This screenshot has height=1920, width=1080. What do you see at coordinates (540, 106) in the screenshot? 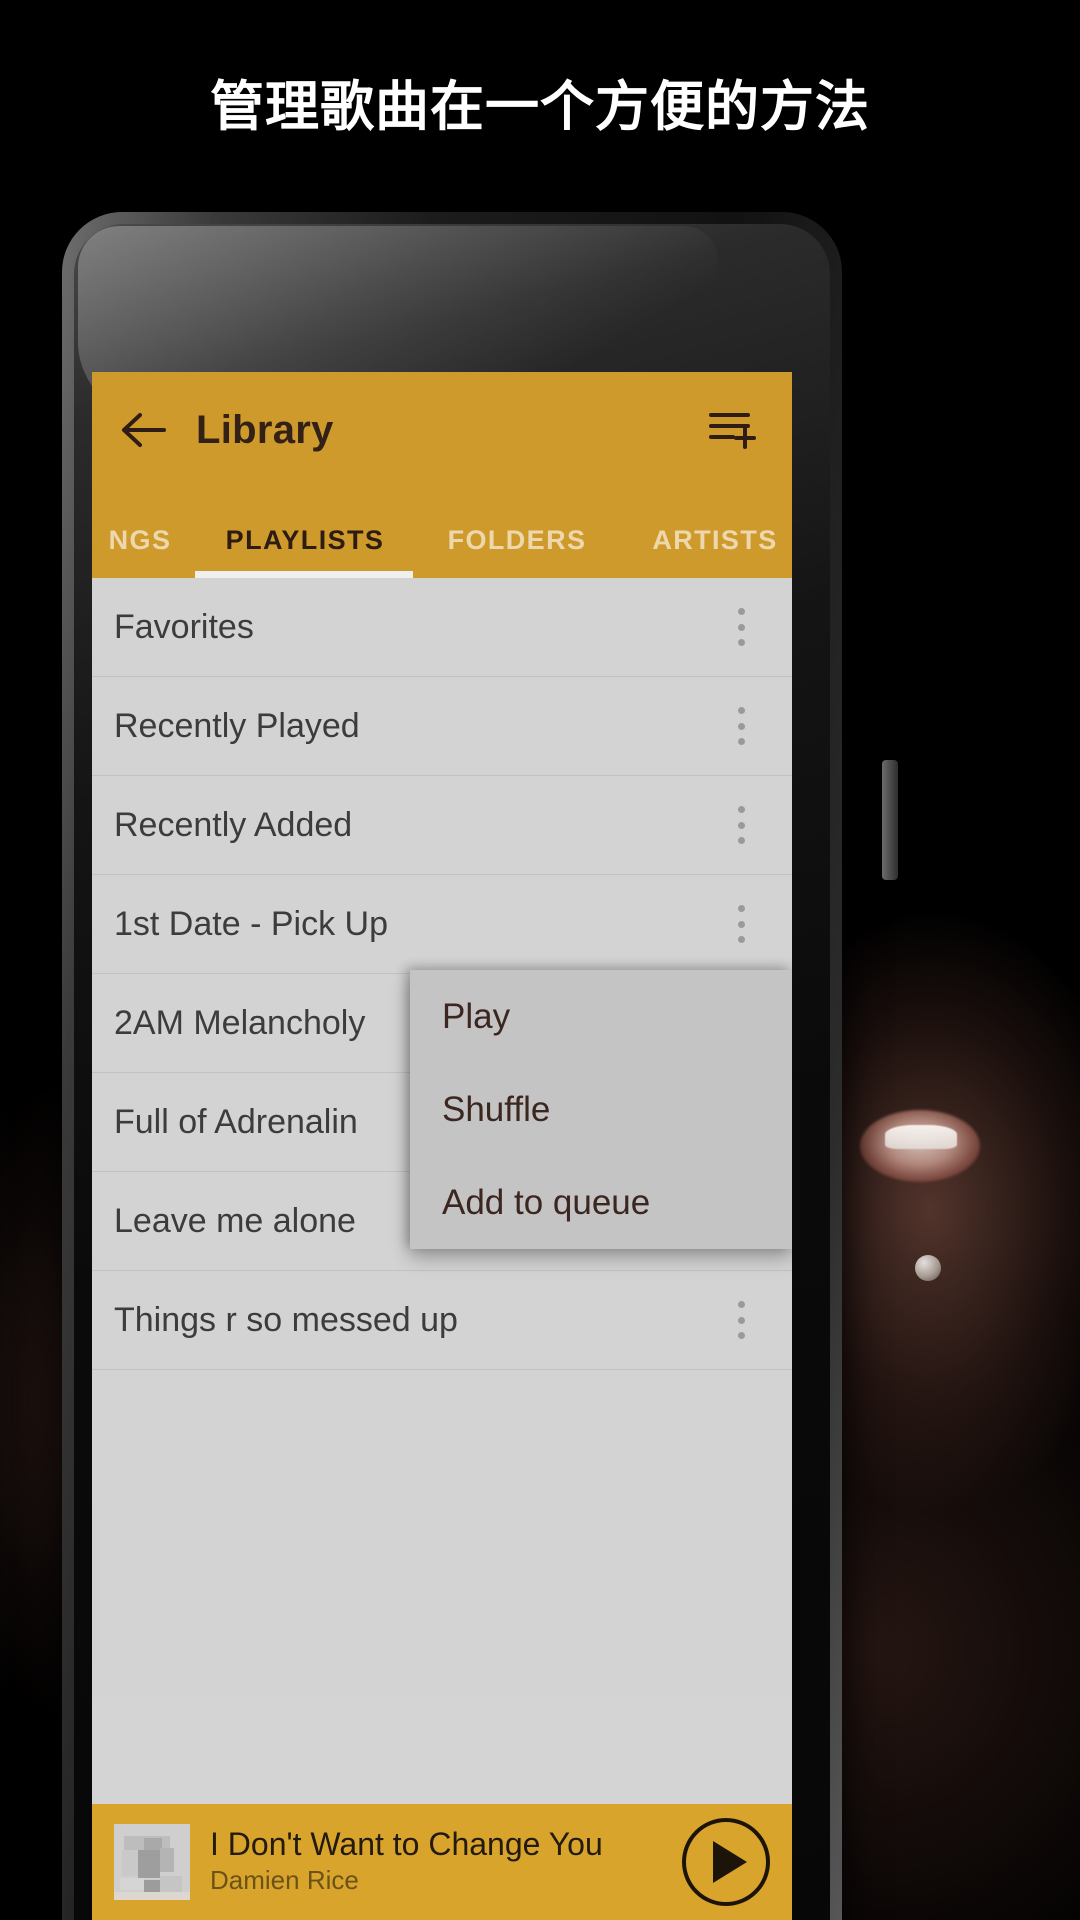
I see `promo-headline: 管理歌曲在一个方便的方法` at bounding box center [540, 106].